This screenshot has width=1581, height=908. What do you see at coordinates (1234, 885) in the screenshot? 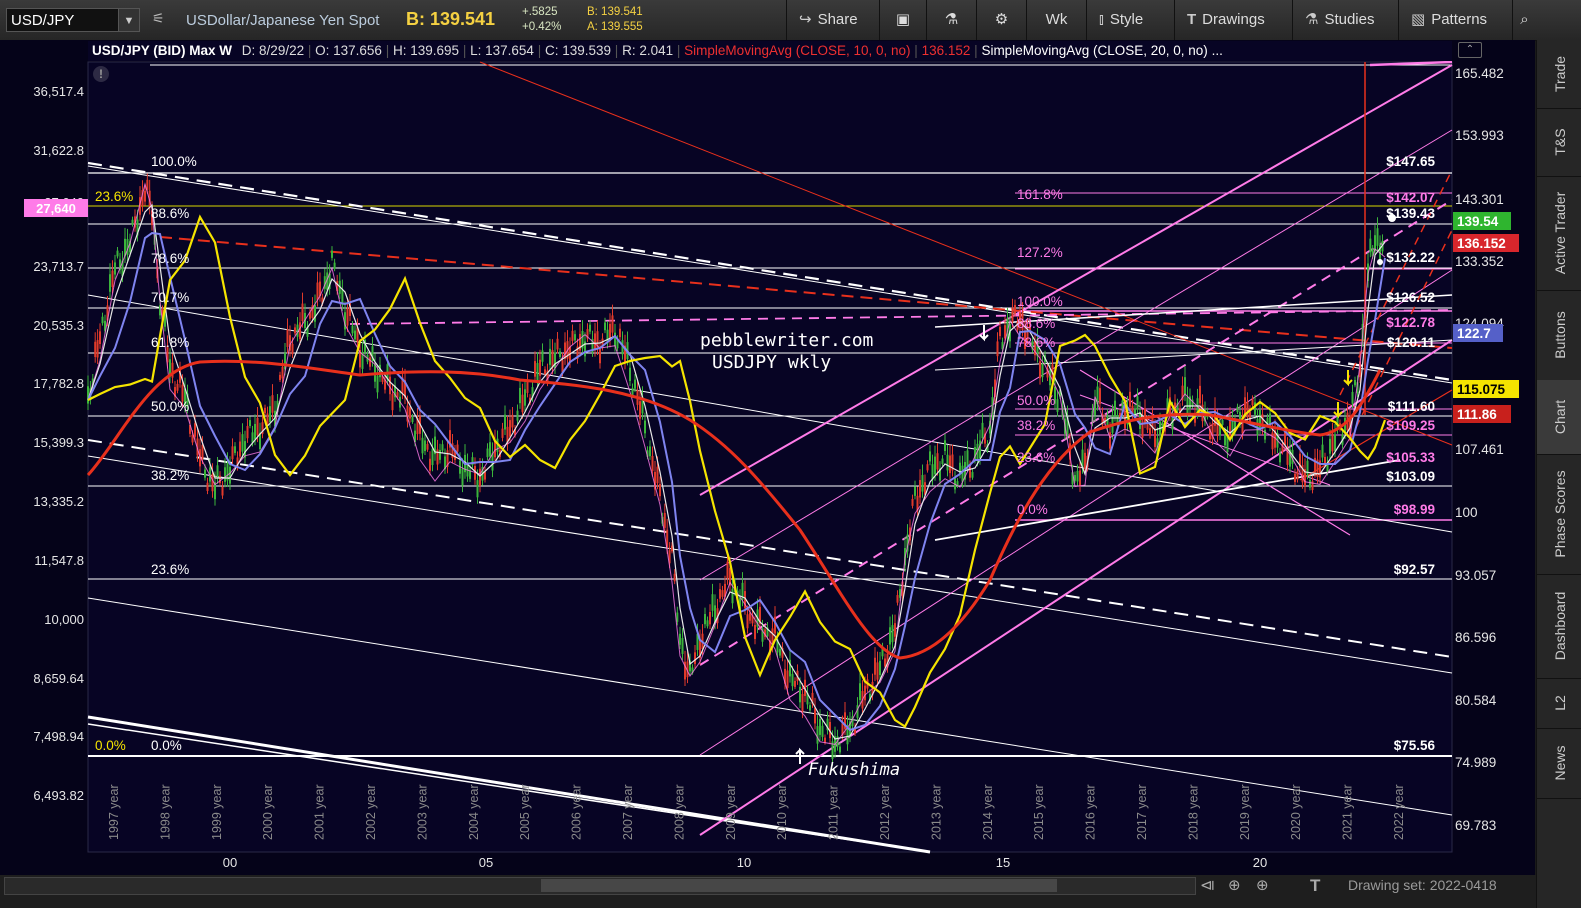
I see `crosshair-icon: ⊕` at bounding box center [1234, 885].